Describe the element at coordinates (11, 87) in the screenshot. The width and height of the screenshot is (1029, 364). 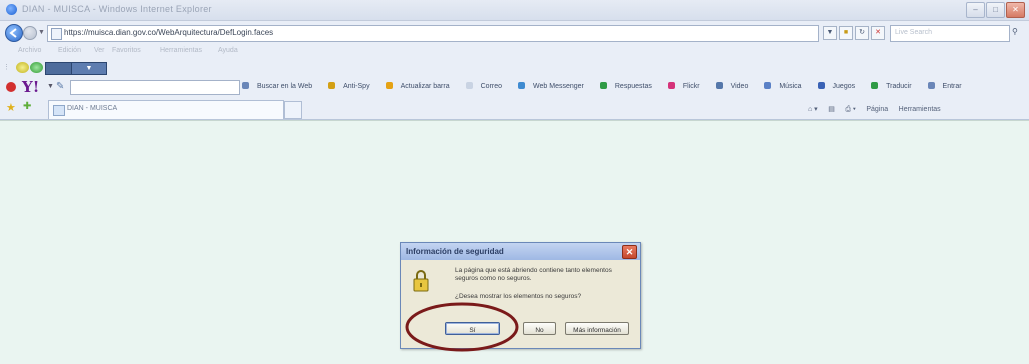
I see `yahoo-red-icon` at that location.